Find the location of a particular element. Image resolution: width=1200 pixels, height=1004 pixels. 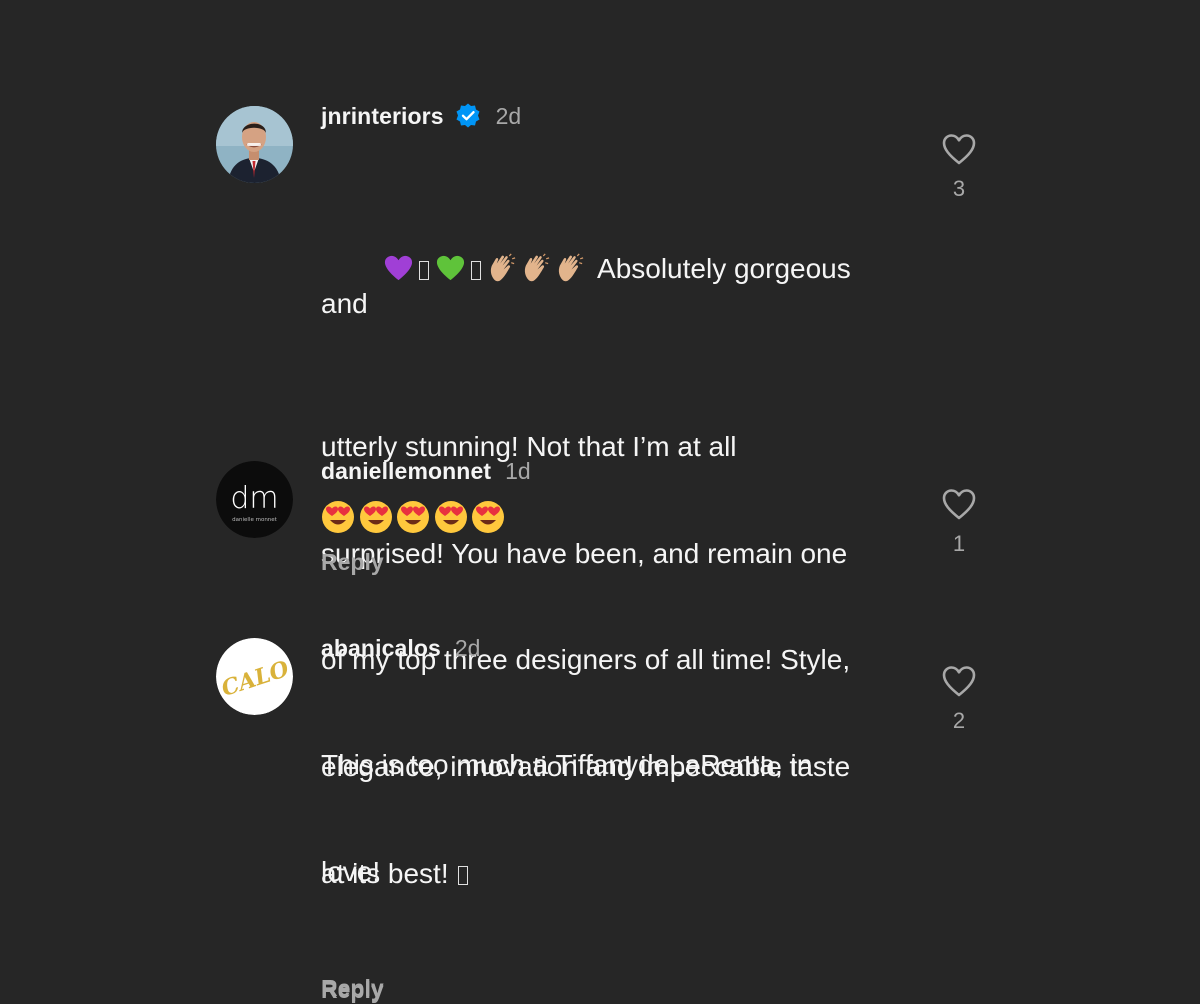

comment-time: 1d is located at coordinates (518, 470).